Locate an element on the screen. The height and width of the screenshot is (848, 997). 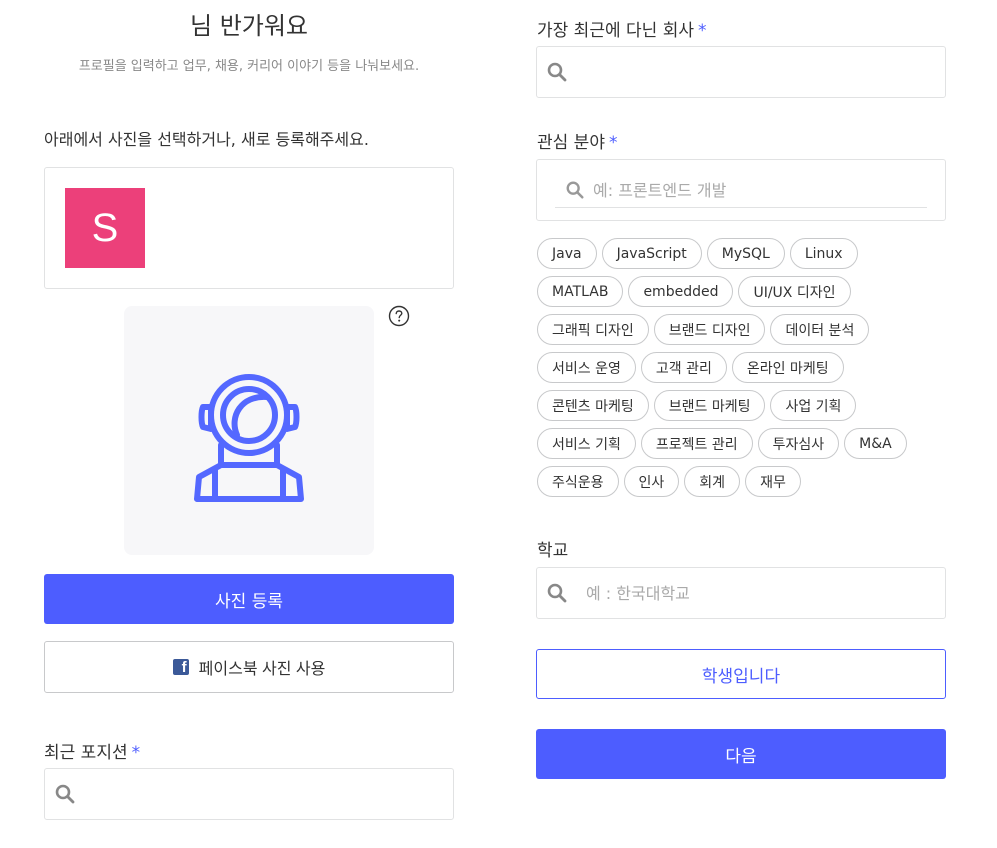
photo-instruction: 아래에서 사진을 선택하거나, 새로 등록해주세요. is located at coordinates (206, 139).